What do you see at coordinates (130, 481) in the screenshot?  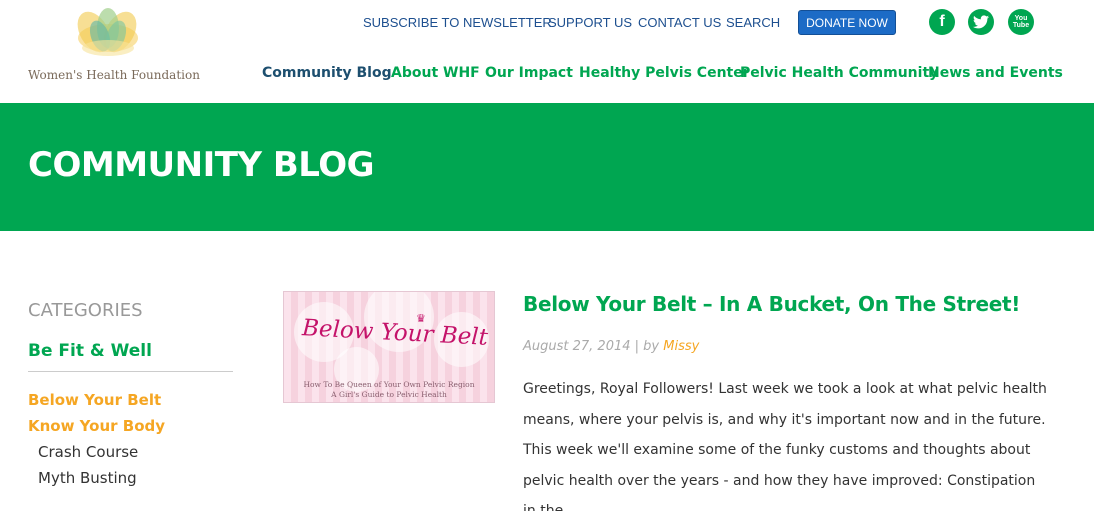 I see `category-myth-busting: Myth Busting` at bounding box center [130, 481].